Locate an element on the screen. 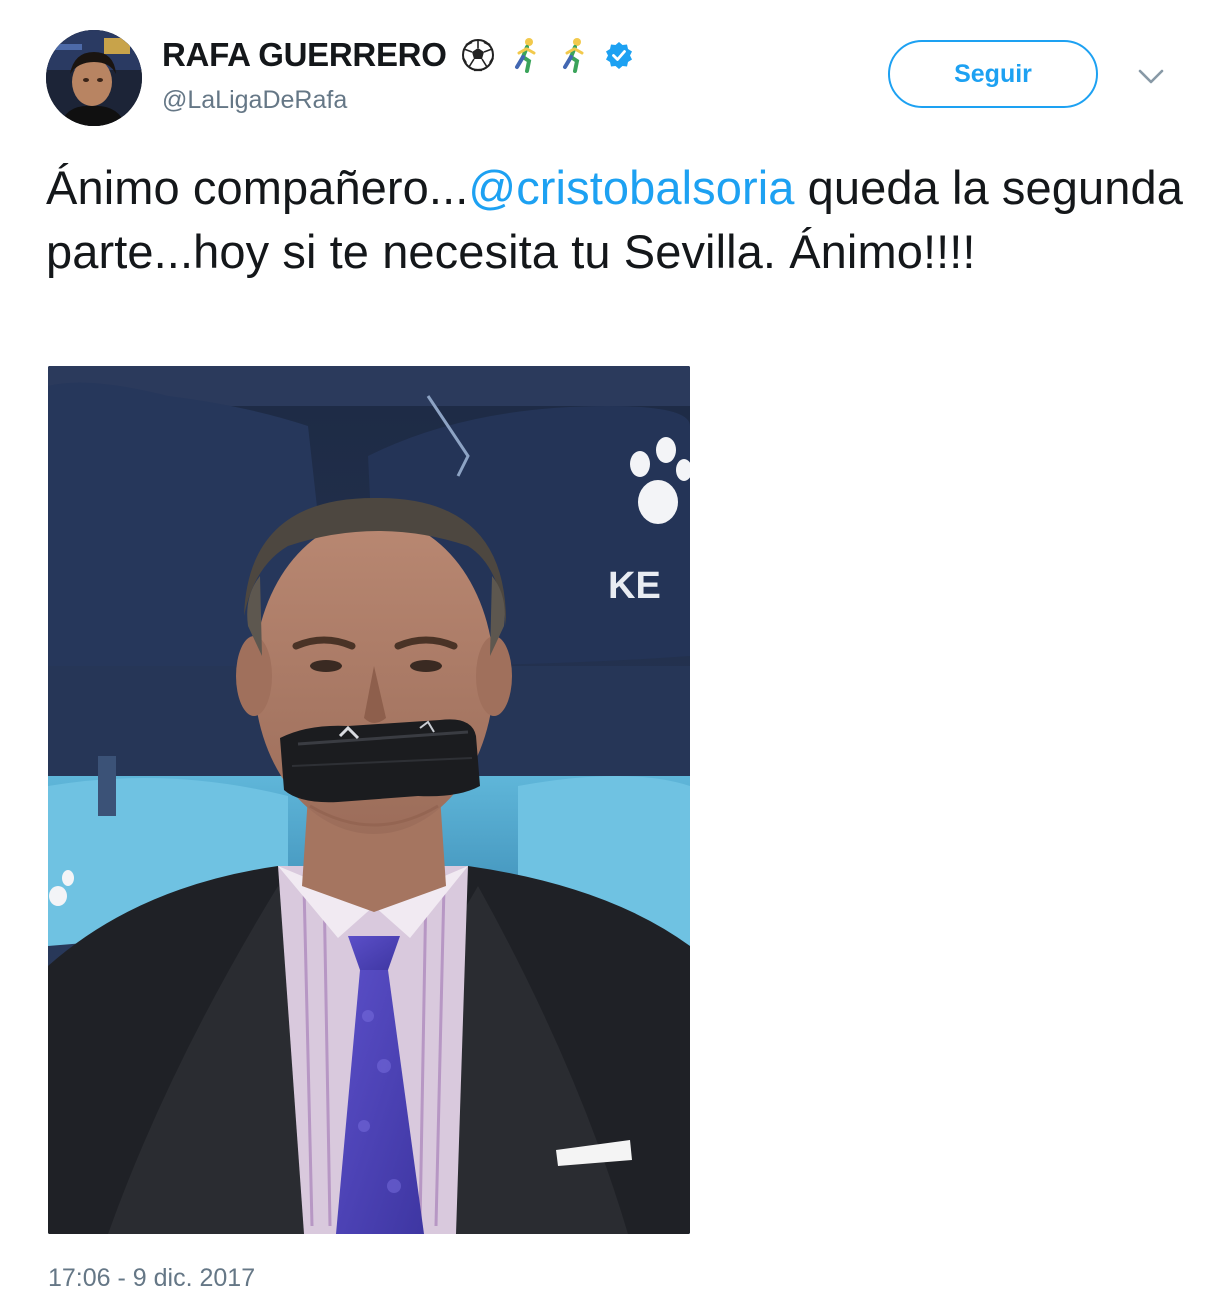 This screenshot has height=1312, width=1228. author-display-name: RAFA GUERRERO is located at coordinates (304, 55).